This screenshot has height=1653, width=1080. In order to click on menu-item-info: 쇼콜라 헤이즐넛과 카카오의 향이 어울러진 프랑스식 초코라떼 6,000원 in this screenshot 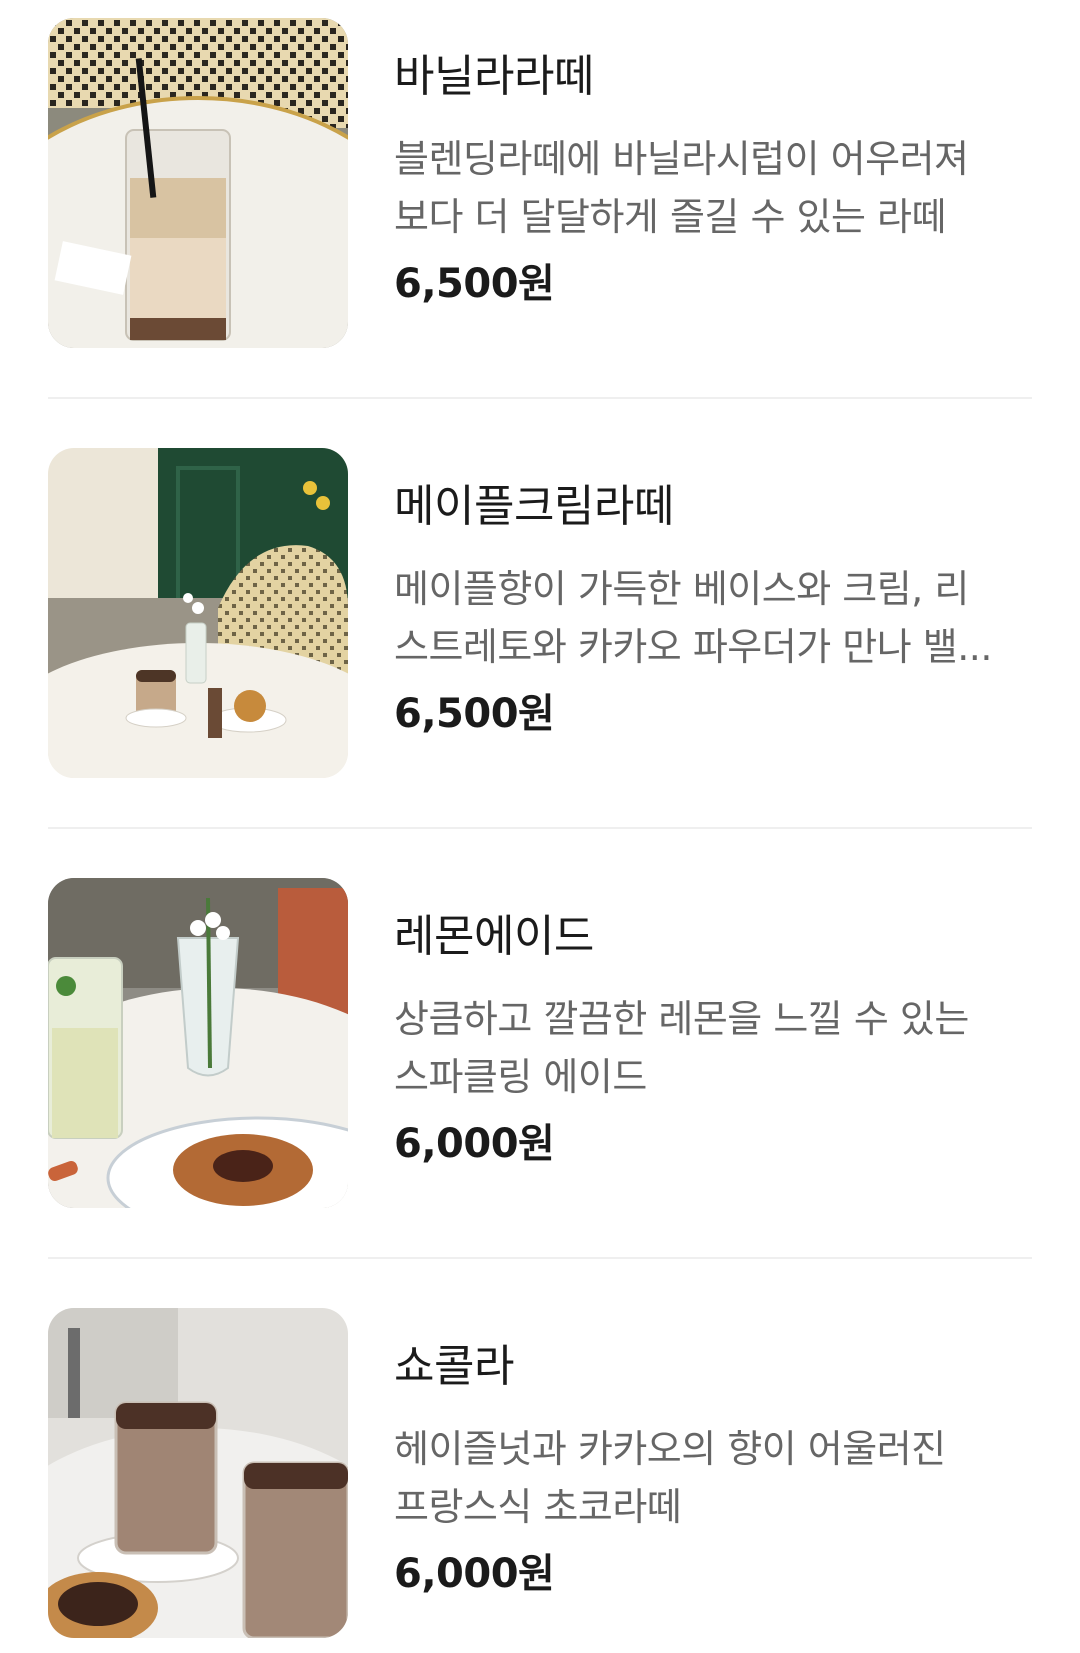, I will do `click(714, 1473)`.